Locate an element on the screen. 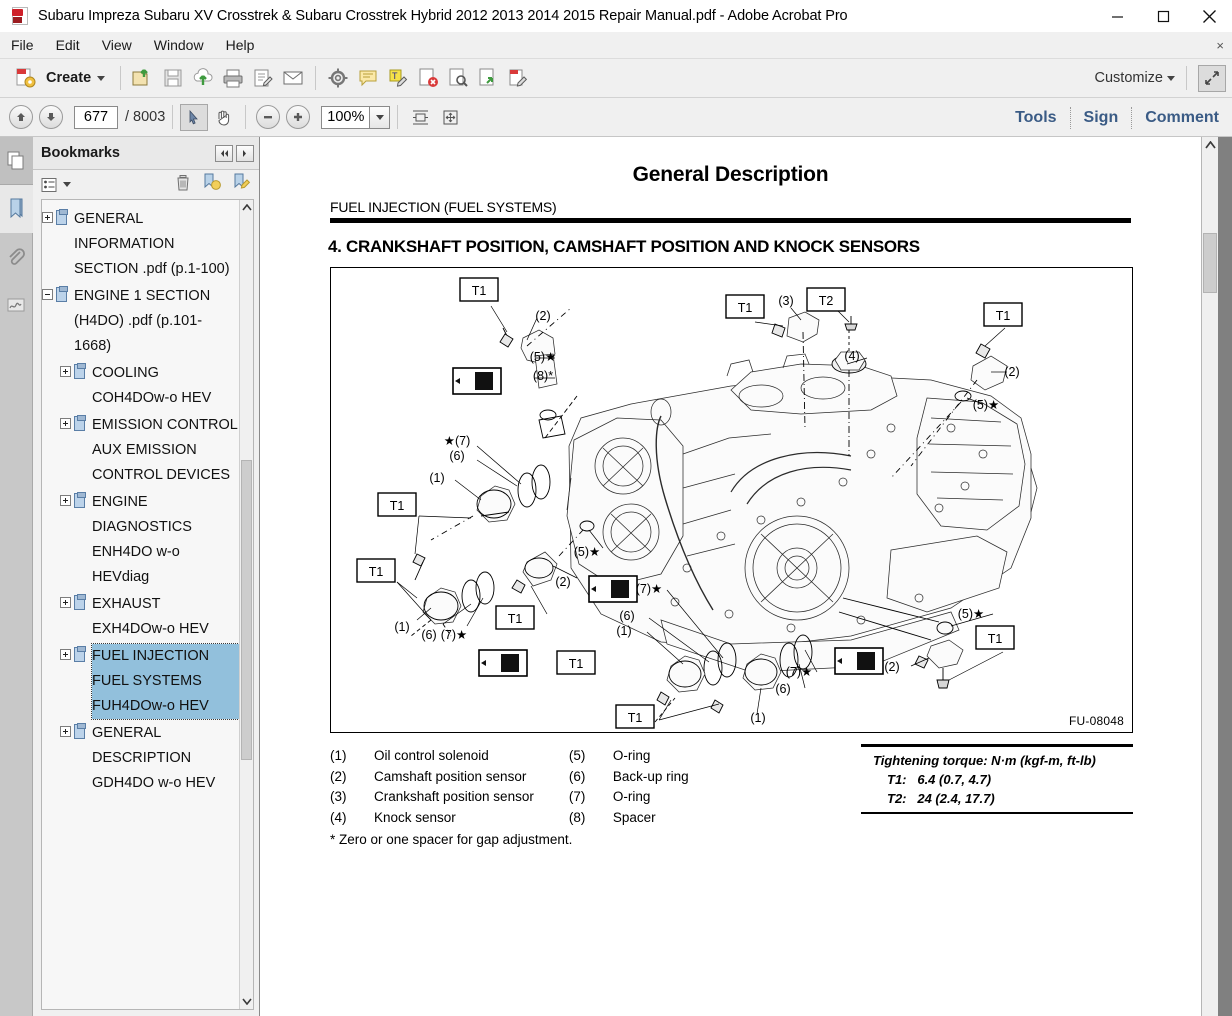 The image size is (1232, 1016). bookmarks-scrollbar is located at coordinates (246, 604).